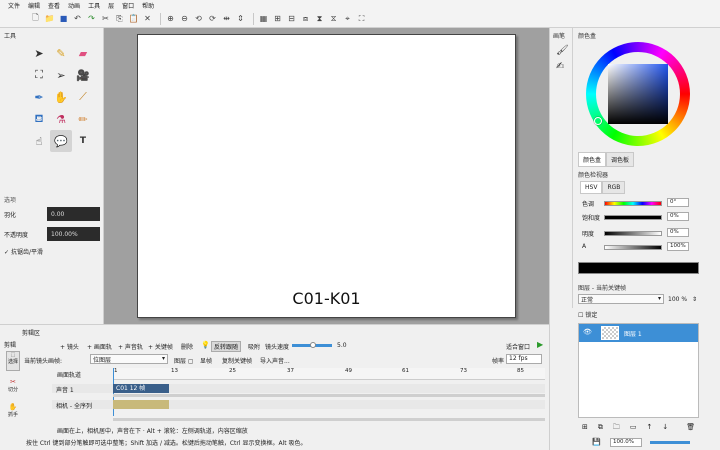  Describe the element at coordinates (665, 428) in the screenshot. I see `move-down-icon: ↓` at that location.